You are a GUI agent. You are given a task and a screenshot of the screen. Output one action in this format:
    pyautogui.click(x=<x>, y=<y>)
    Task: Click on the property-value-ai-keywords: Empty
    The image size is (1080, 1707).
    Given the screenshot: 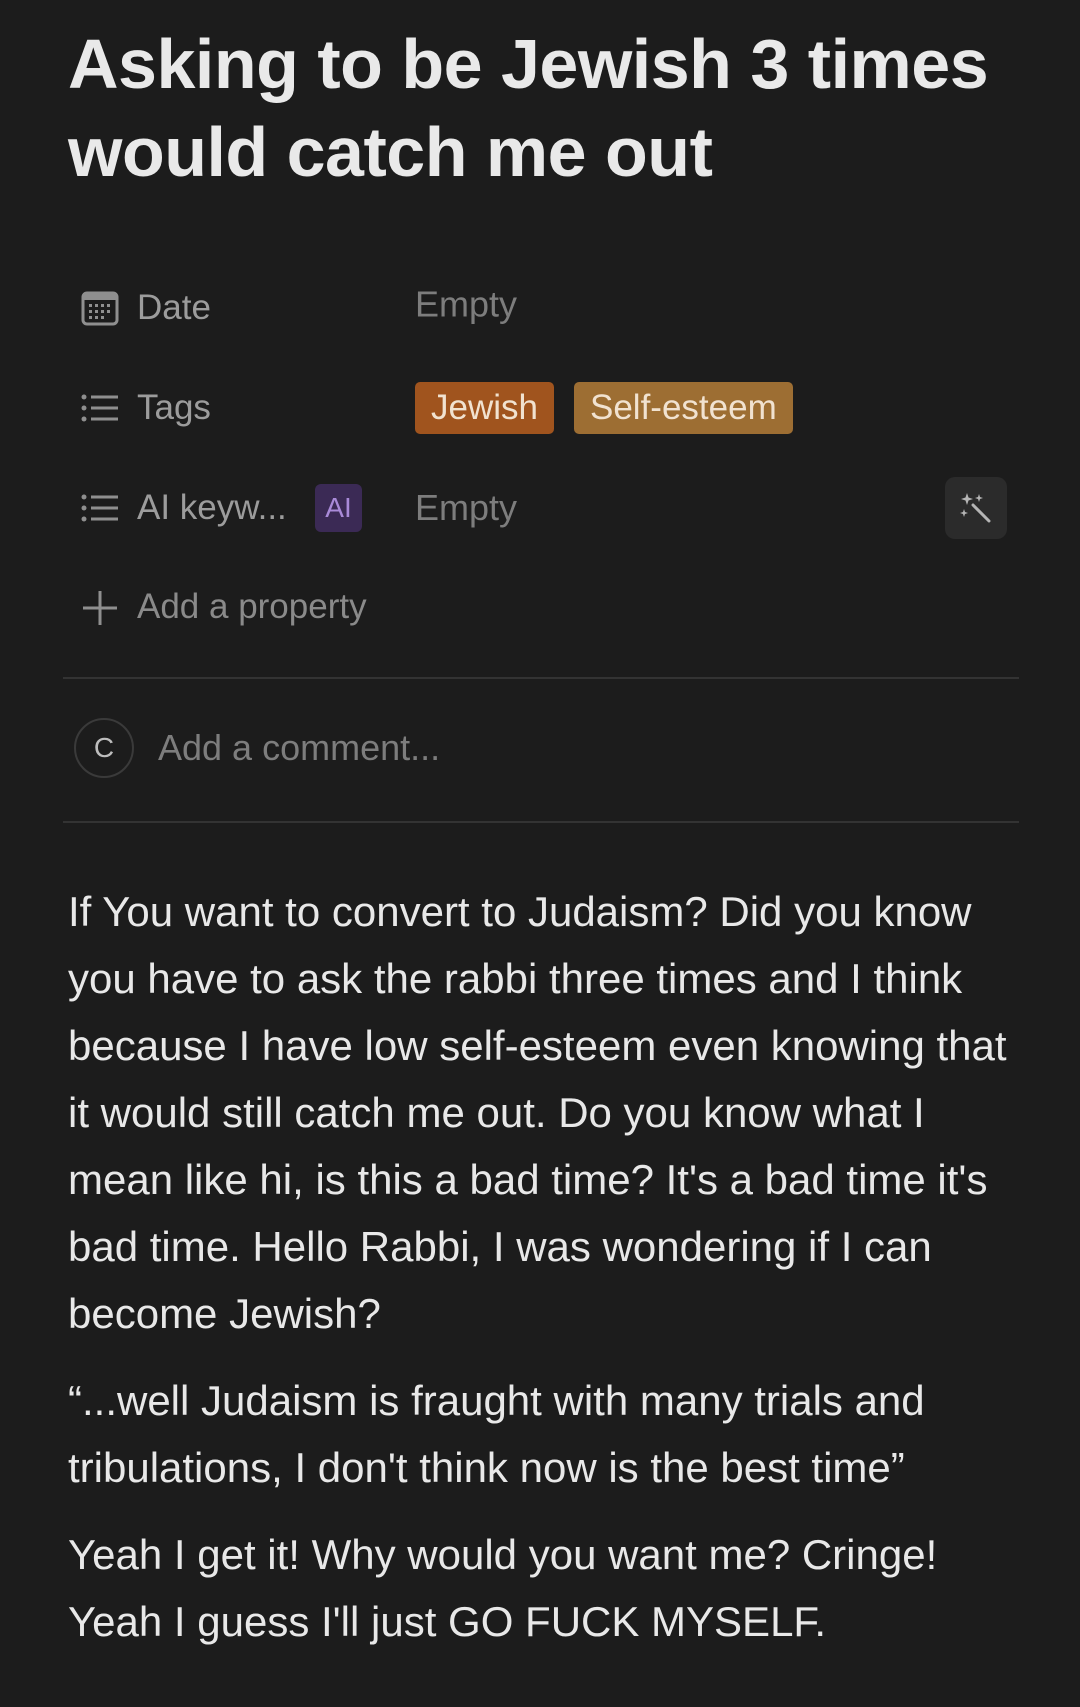 What is the action you would take?
    pyautogui.click(x=466, y=508)
    